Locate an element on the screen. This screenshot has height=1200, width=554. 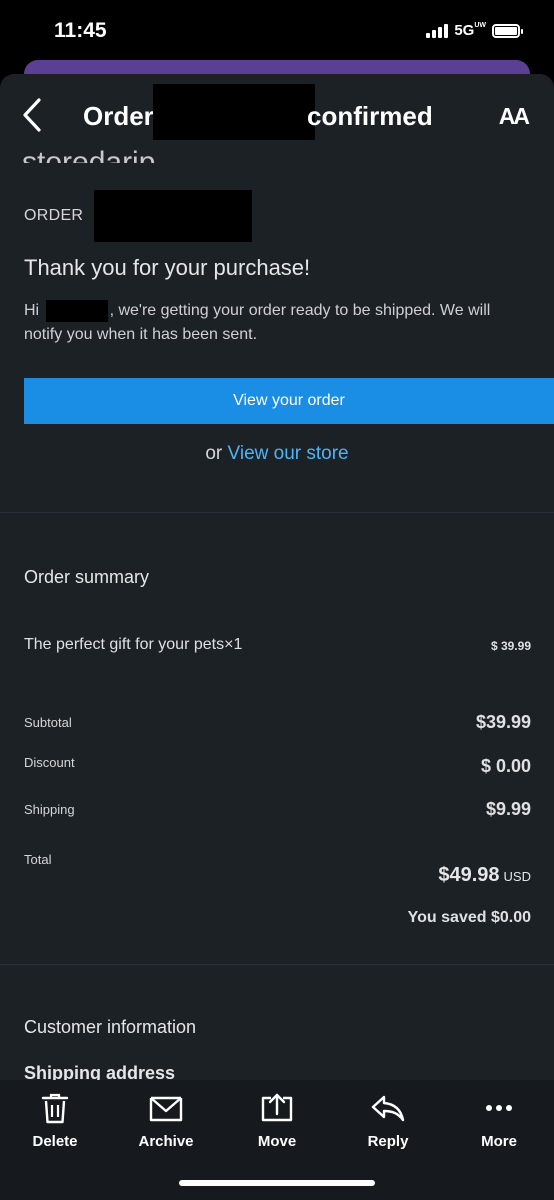
view-order-button: View your order is located at coordinates (289, 401).